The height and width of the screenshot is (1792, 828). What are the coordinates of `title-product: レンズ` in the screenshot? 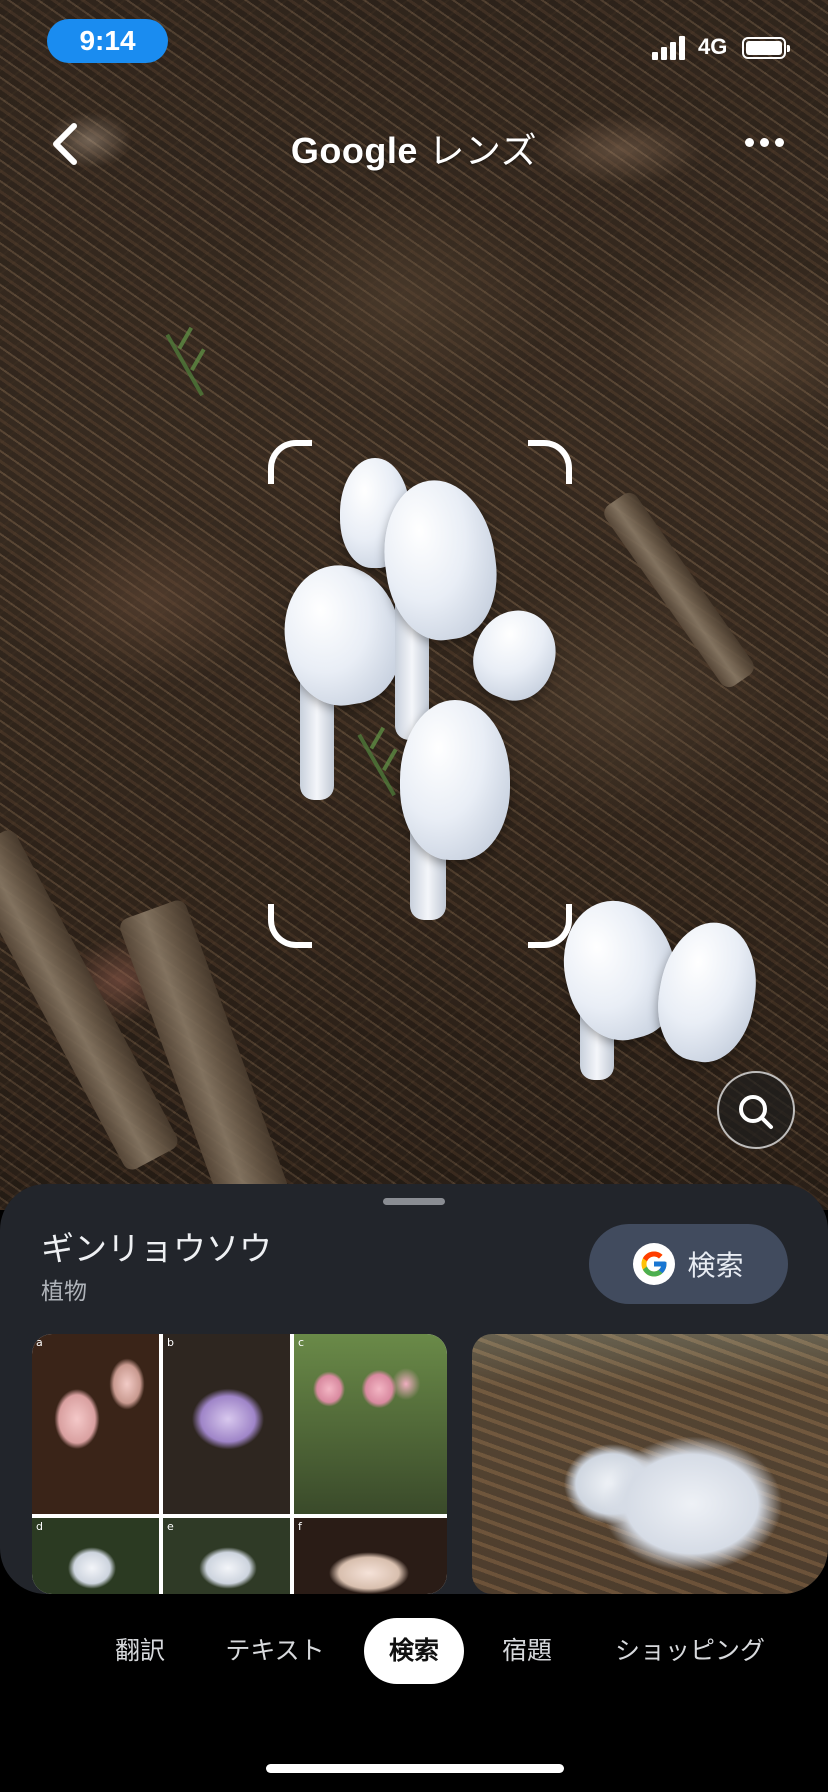 It's located at (483, 150).